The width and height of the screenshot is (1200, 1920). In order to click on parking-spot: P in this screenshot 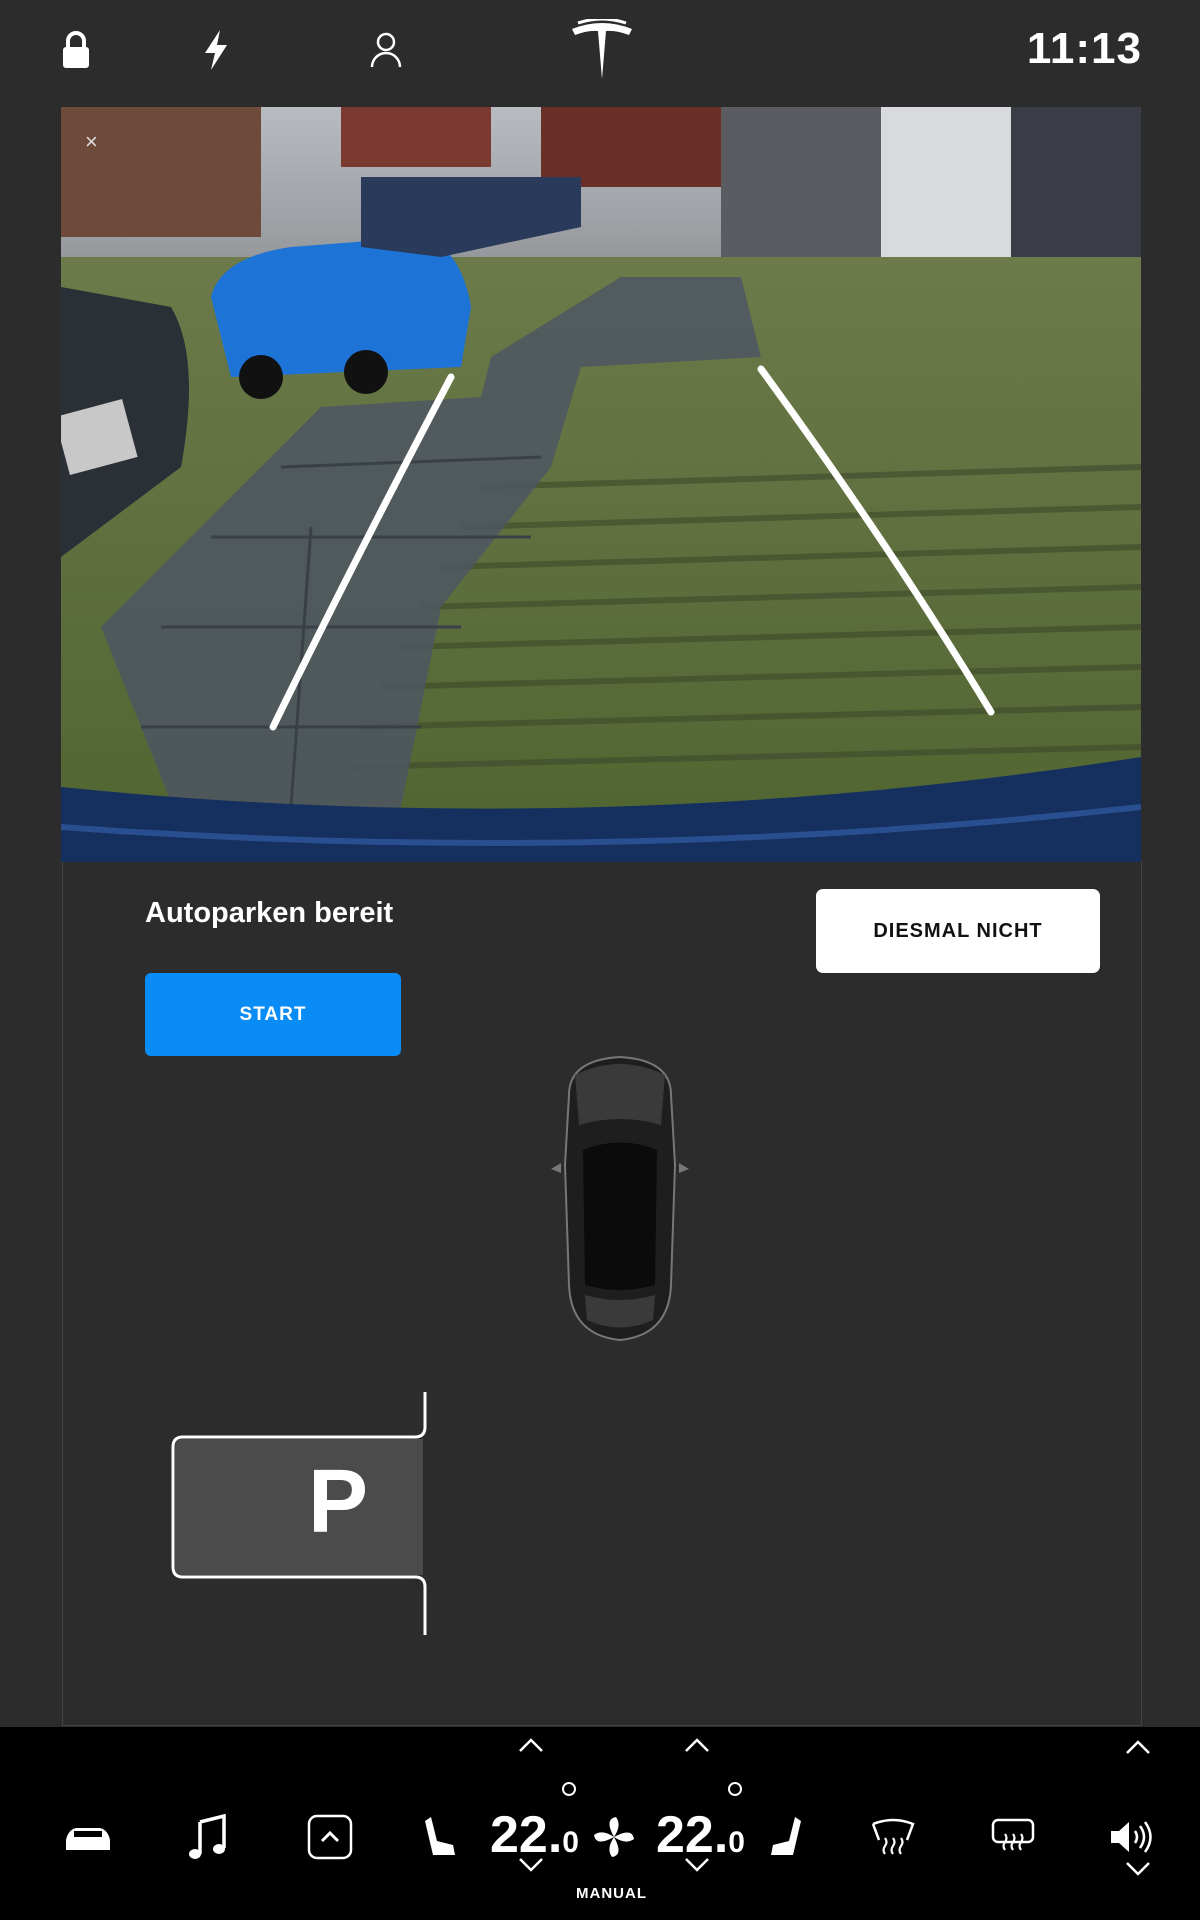, I will do `click(313, 1539)`.